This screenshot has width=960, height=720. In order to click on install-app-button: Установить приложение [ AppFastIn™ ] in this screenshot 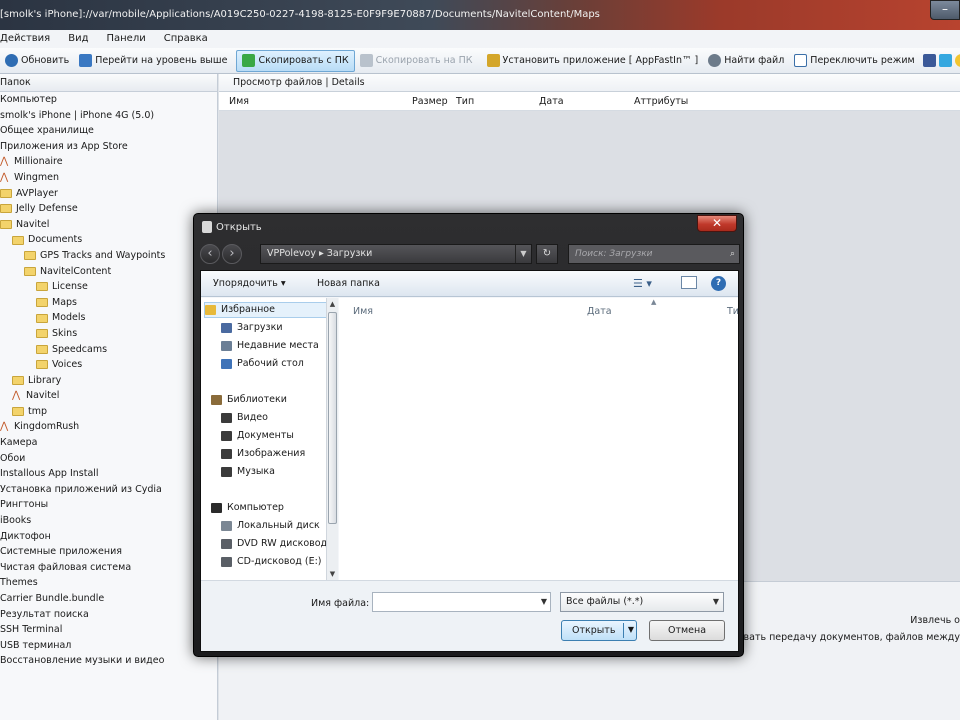, I will do `click(593, 61)`.